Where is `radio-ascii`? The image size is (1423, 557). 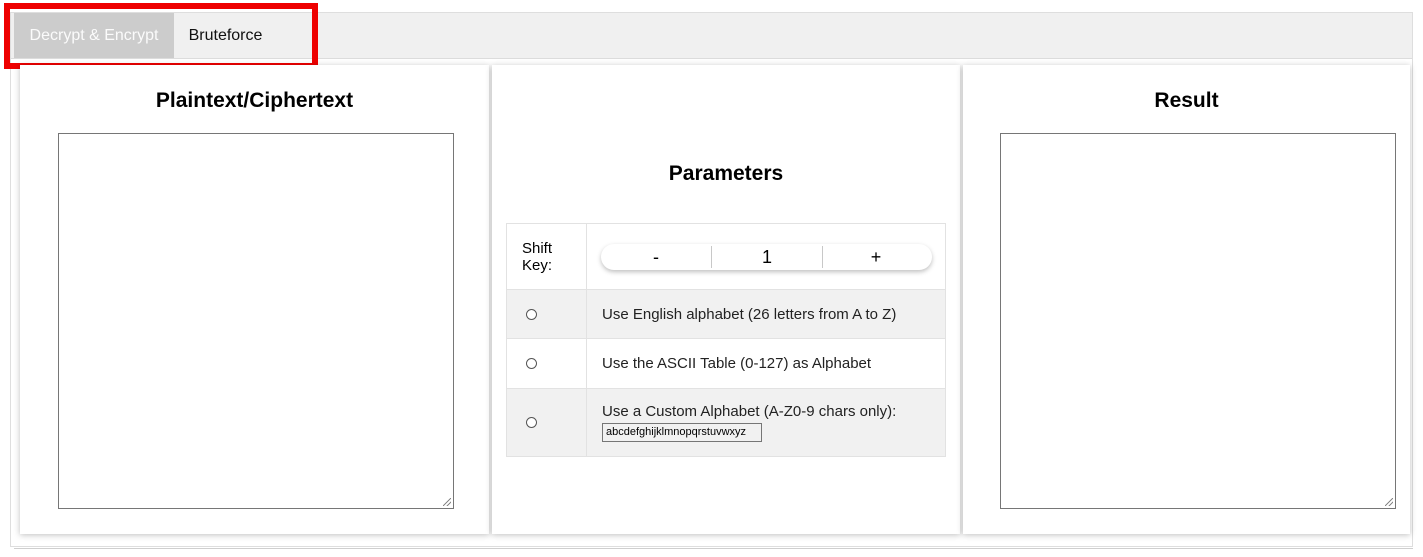
radio-ascii is located at coordinates (531, 363).